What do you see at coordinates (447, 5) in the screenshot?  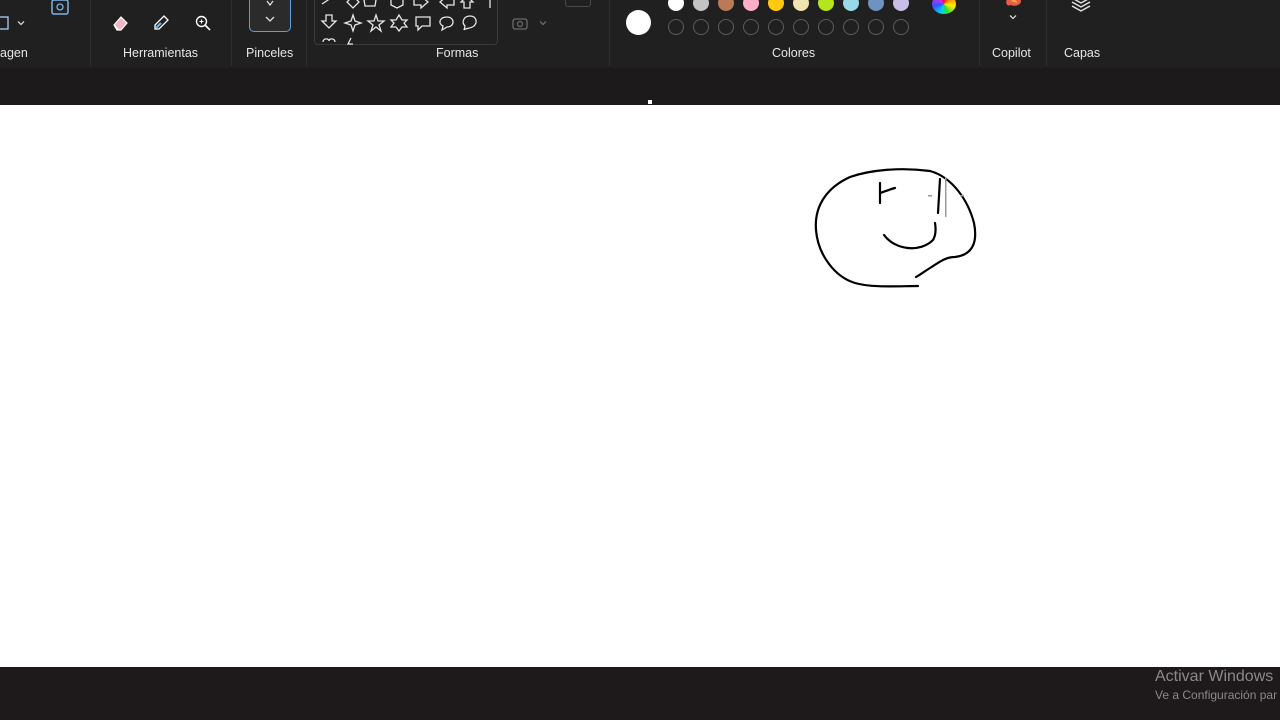 I see `left-arrow-shape-icon` at bounding box center [447, 5].